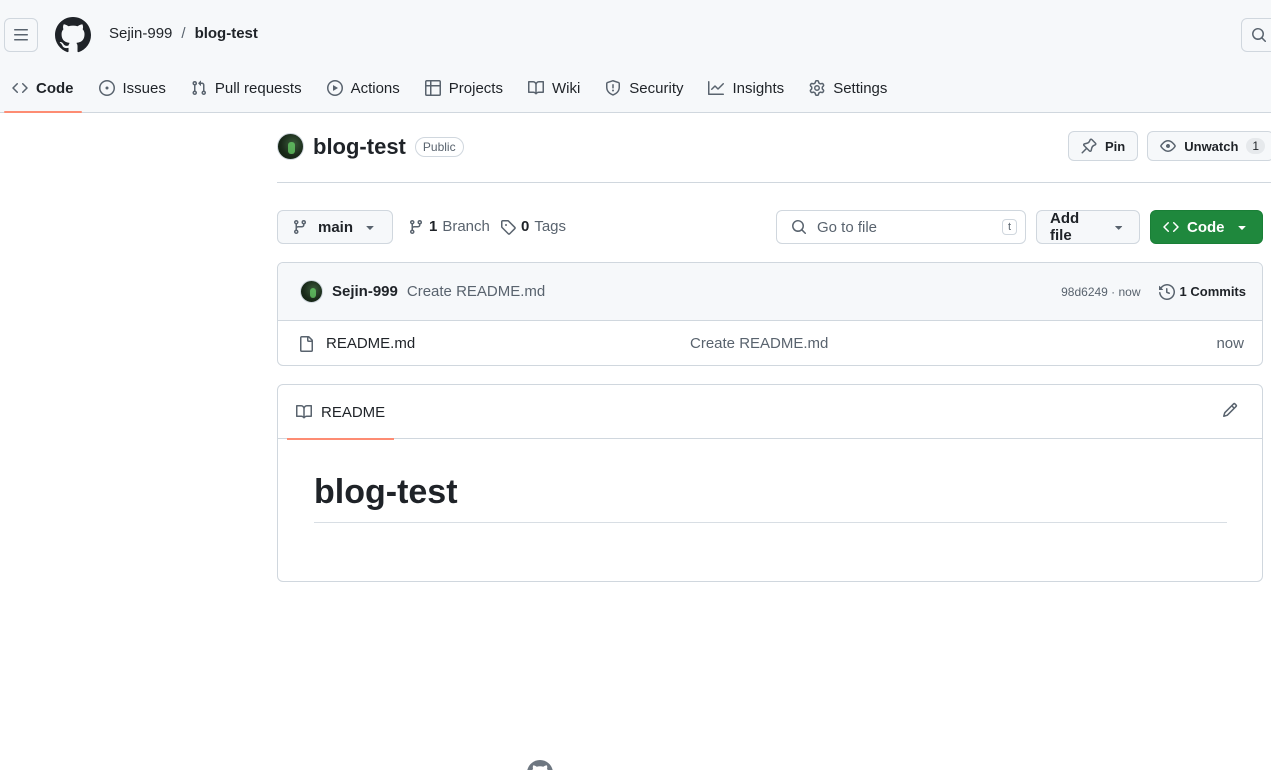 The image size is (1271, 770). Describe the element at coordinates (1212, 291) in the screenshot. I see `commit-count: 1 Commits` at that location.